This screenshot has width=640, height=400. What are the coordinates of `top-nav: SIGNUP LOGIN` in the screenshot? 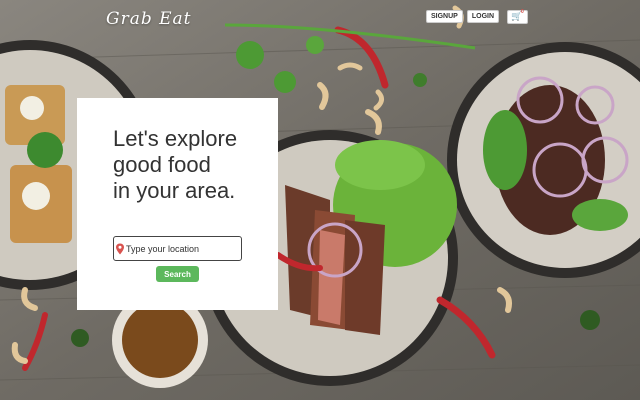 It's located at (463, 16).